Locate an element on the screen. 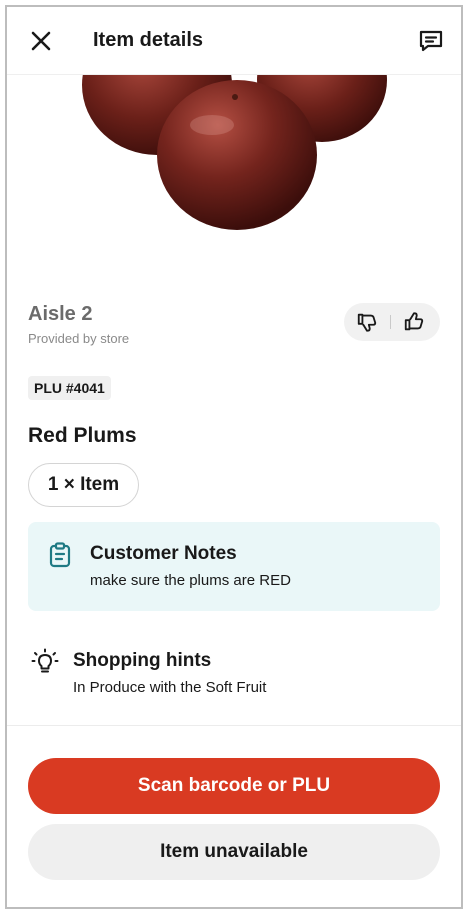  shopping-hints-text: In Produce with the Soft Fruit is located at coordinates (170, 687).